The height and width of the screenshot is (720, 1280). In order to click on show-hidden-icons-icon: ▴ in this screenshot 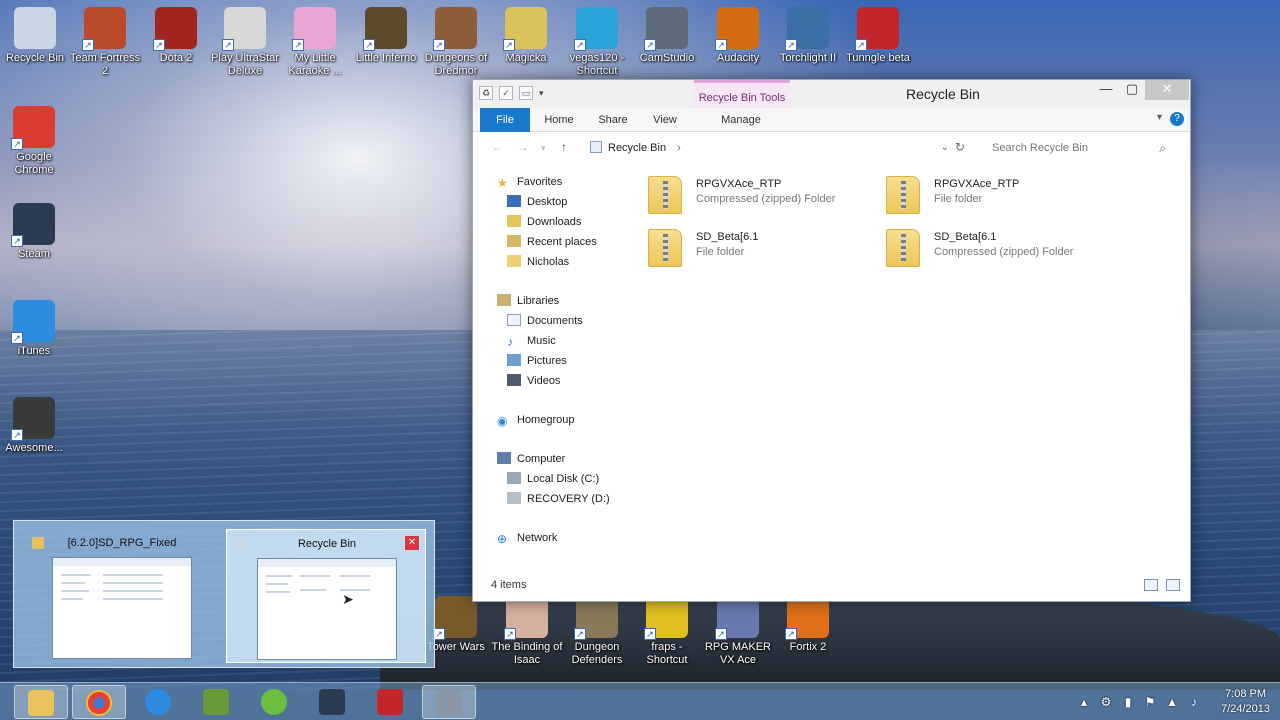, I will do `click(1084, 702)`.